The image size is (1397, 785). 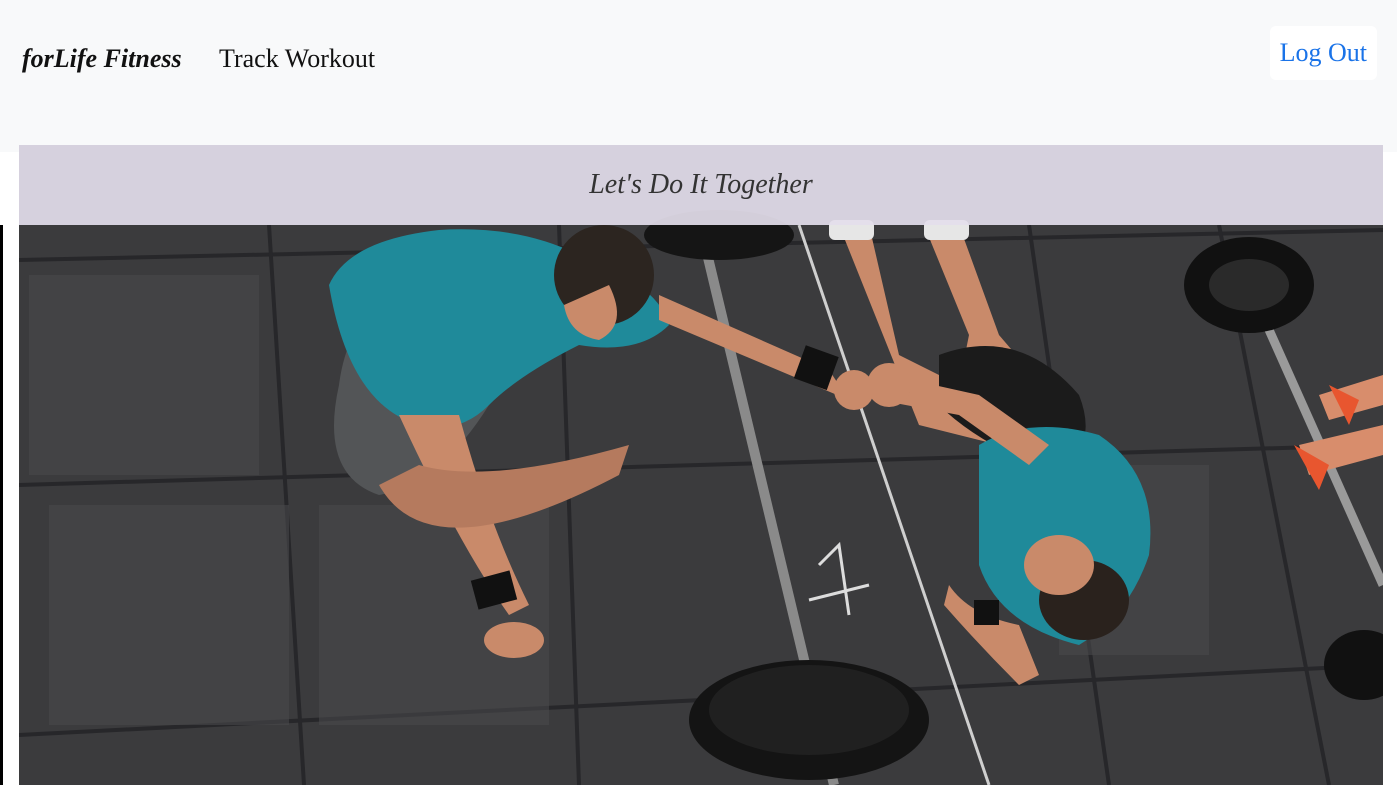 I want to click on brand-logo: forLife Fitness, so click(x=102, y=59).